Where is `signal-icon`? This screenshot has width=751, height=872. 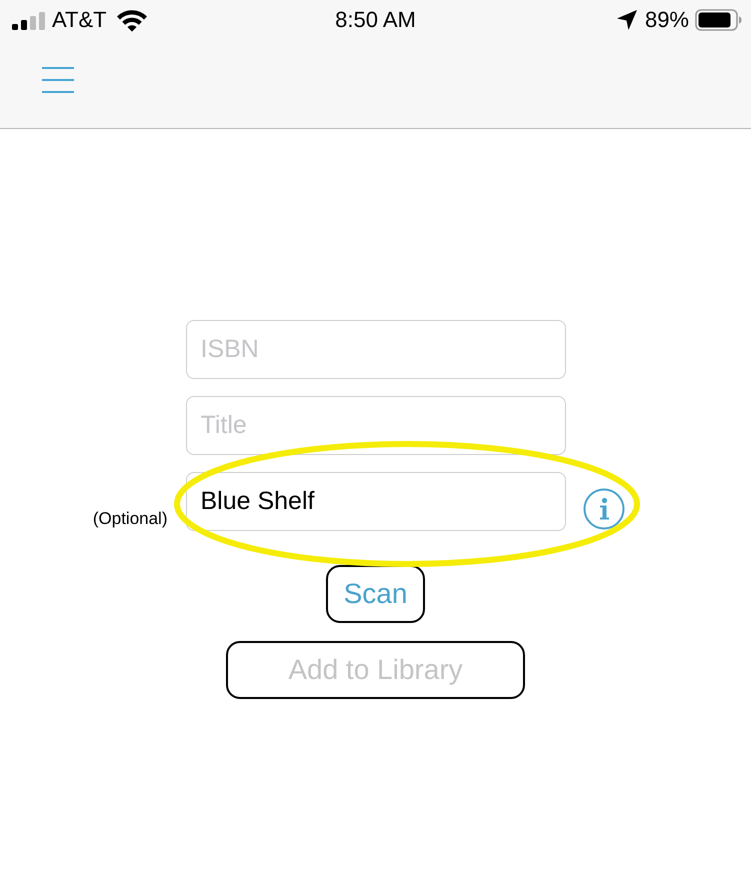 signal-icon is located at coordinates (28, 21).